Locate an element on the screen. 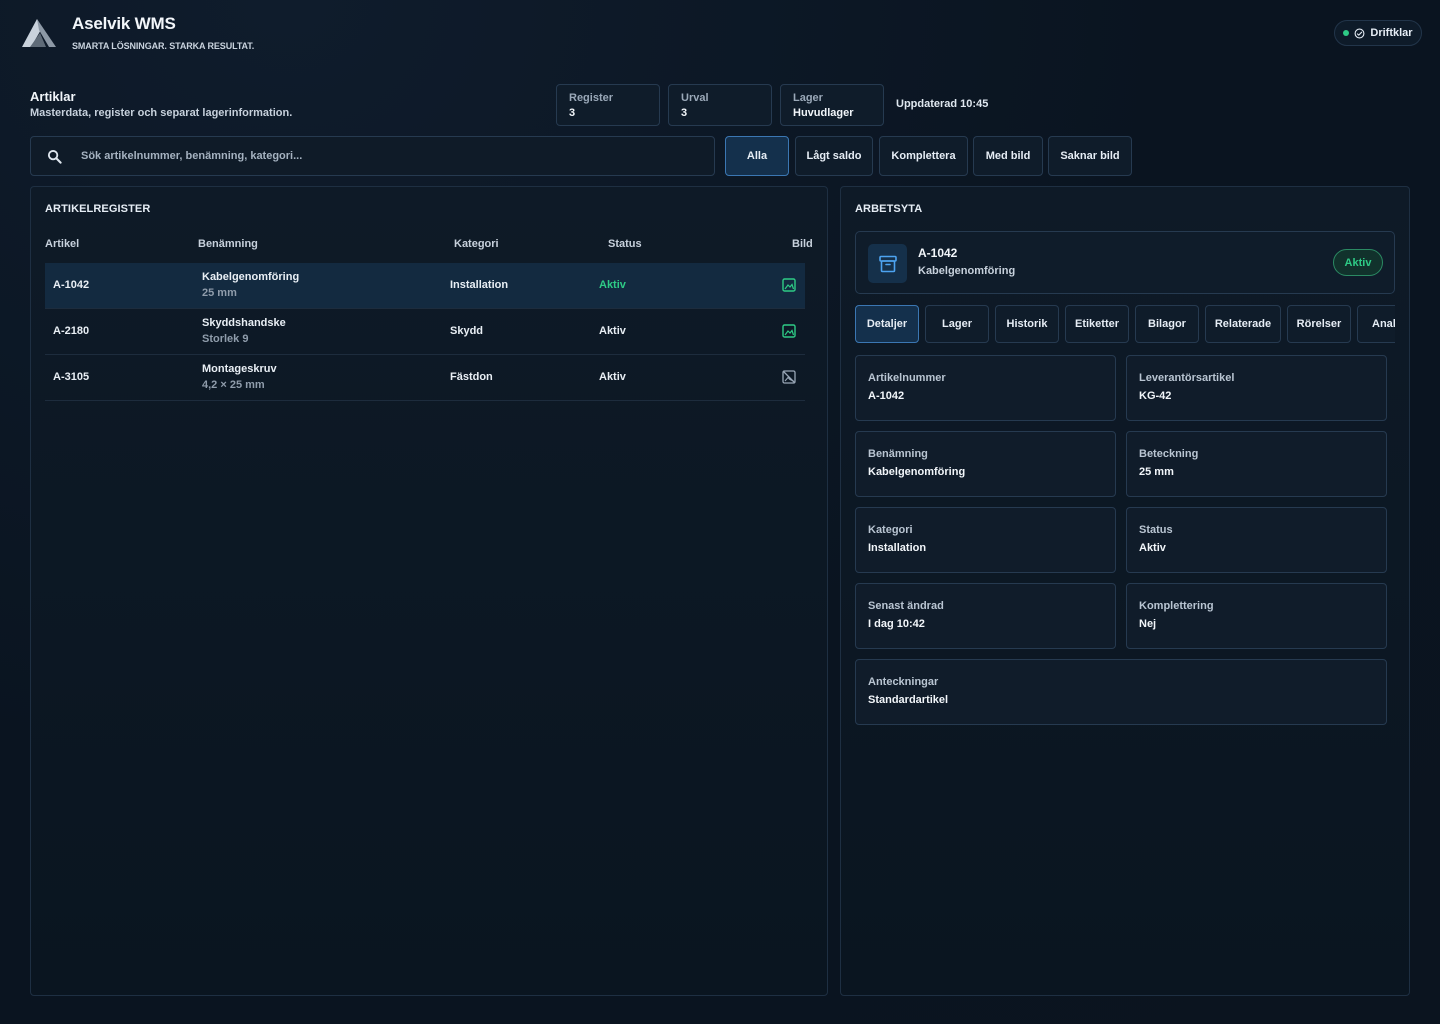 The width and height of the screenshot is (1440, 1024). field-label: Status is located at coordinates (1156, 530).